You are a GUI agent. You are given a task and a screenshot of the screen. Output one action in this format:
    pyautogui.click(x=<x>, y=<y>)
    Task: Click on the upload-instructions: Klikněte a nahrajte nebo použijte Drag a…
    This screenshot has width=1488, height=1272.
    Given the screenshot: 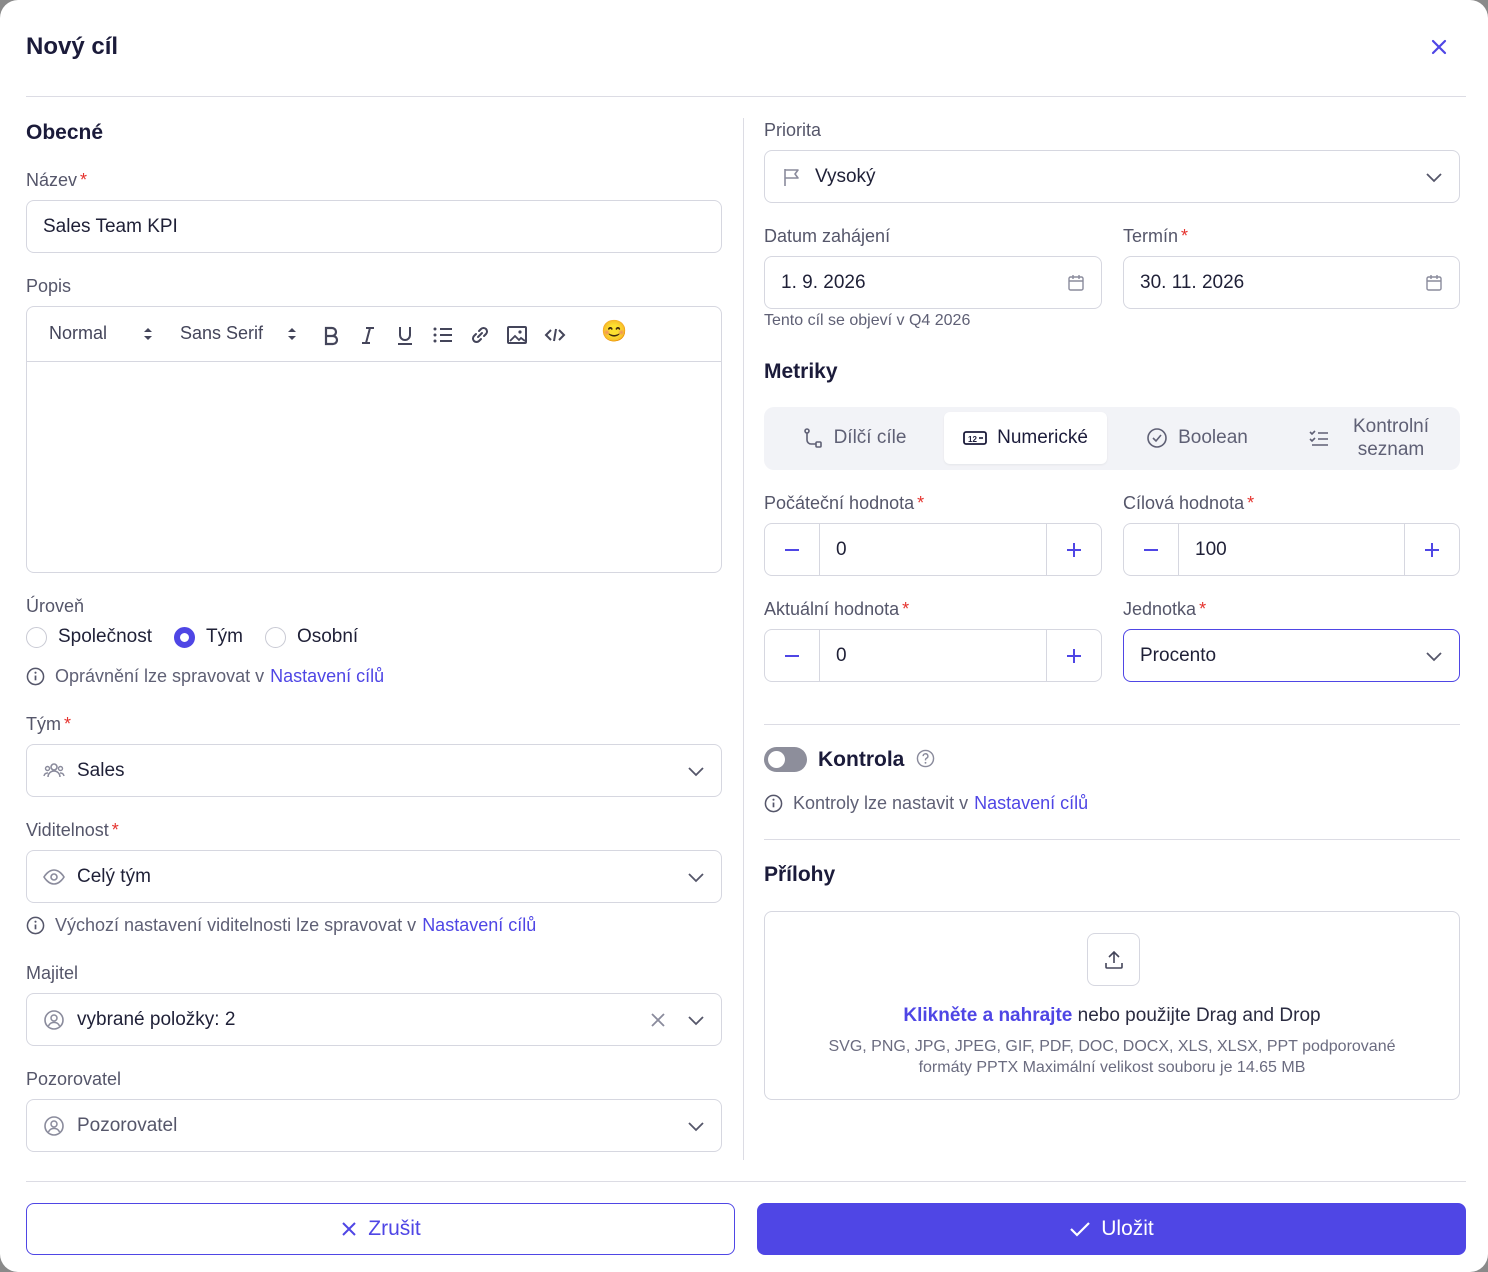 What is the action you would take?
    pyautogui.click(x=1112, y=1015)
    